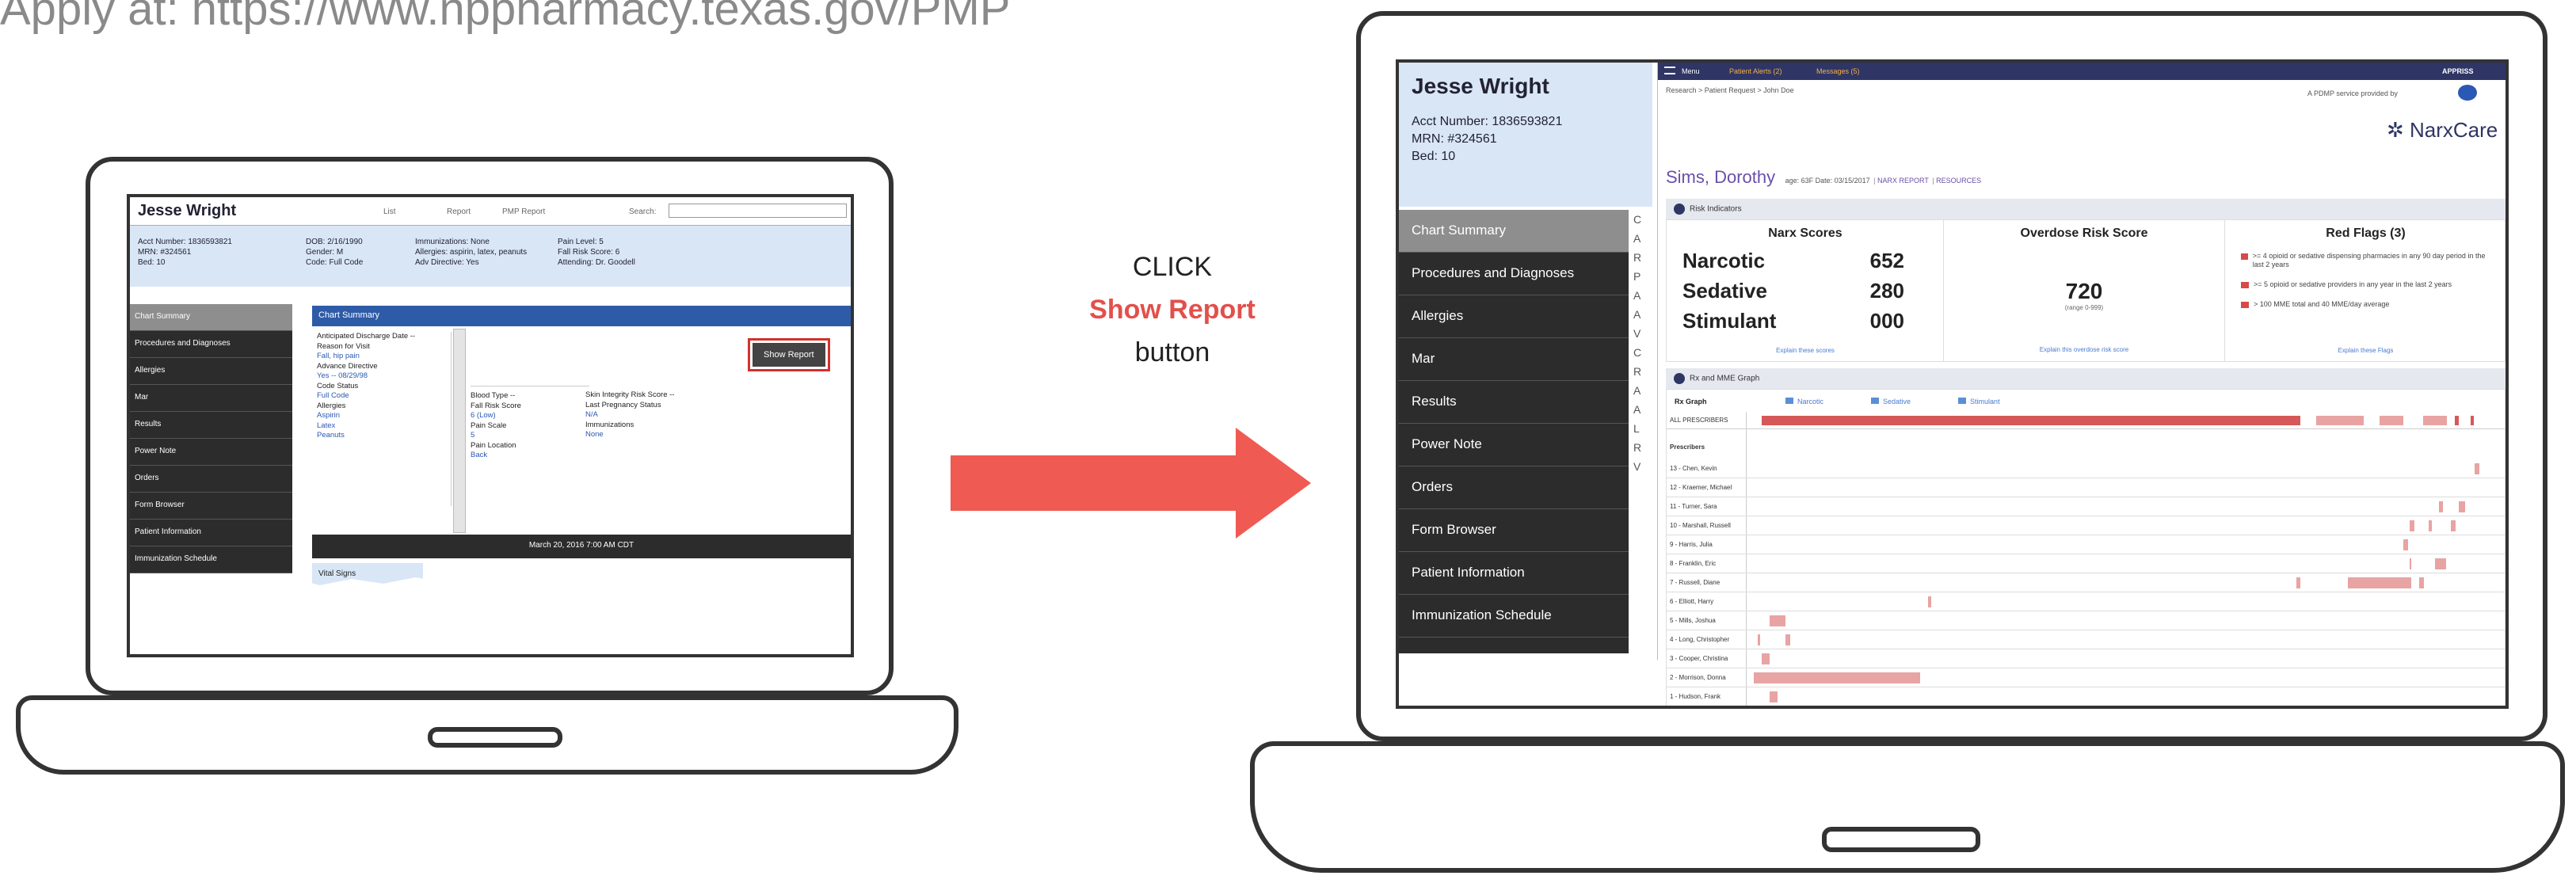 This screenshot has width=2576, height=887. What do you see at coordinates (530, 456) in the screenshot?
I see `list-link: Back` at bounding box center [530, 456].